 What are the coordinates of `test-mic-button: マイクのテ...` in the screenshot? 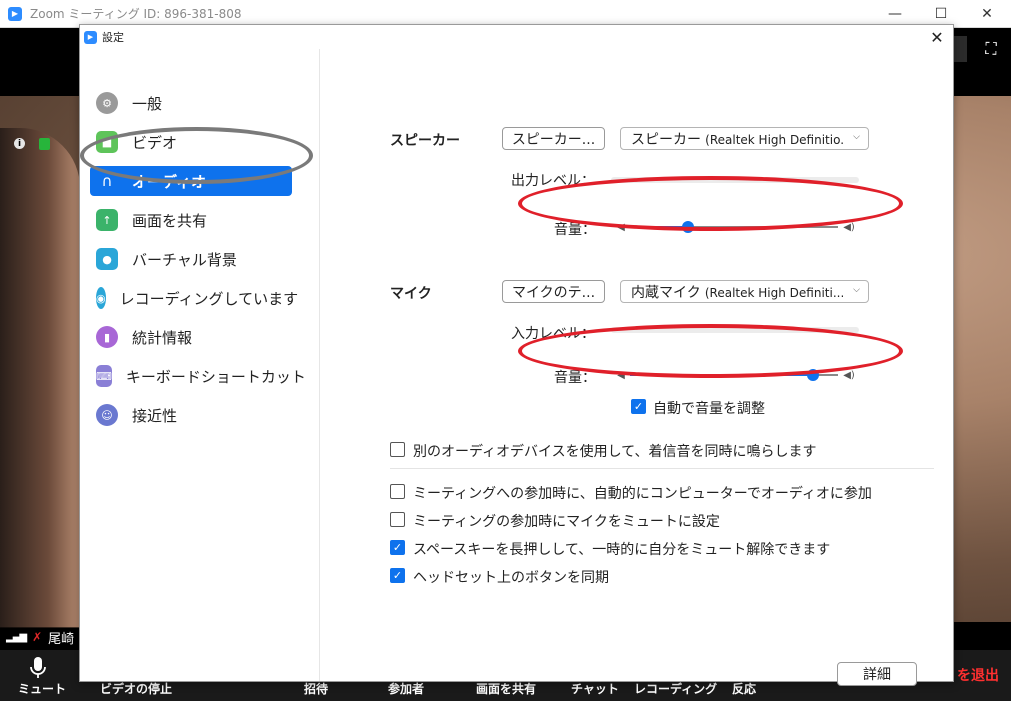 It's located at (553, 291).